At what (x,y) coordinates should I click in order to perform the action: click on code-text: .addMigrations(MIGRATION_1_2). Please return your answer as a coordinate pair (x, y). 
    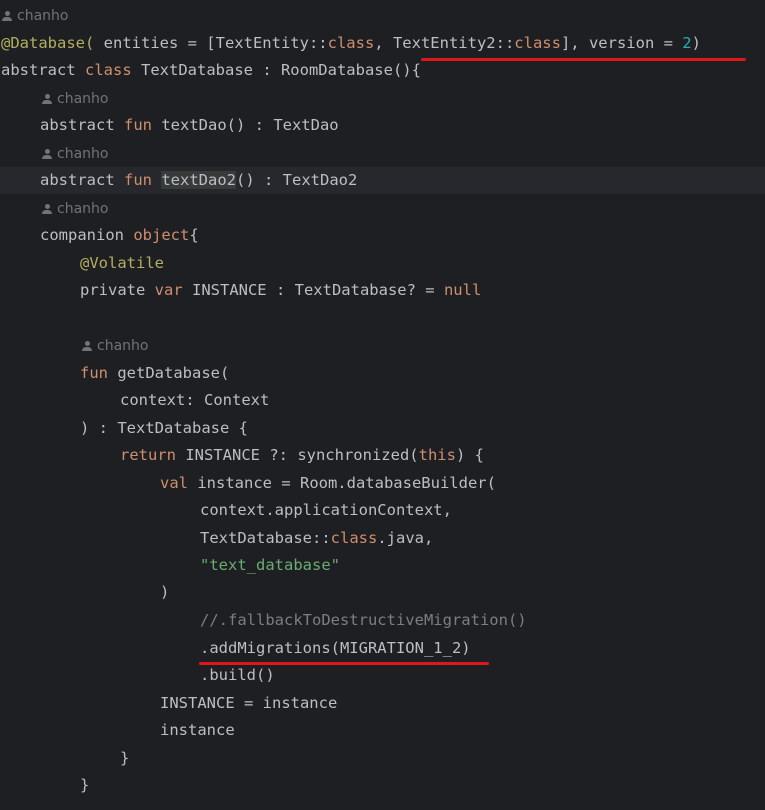
    Looking at the image, I should click on (335, 648).